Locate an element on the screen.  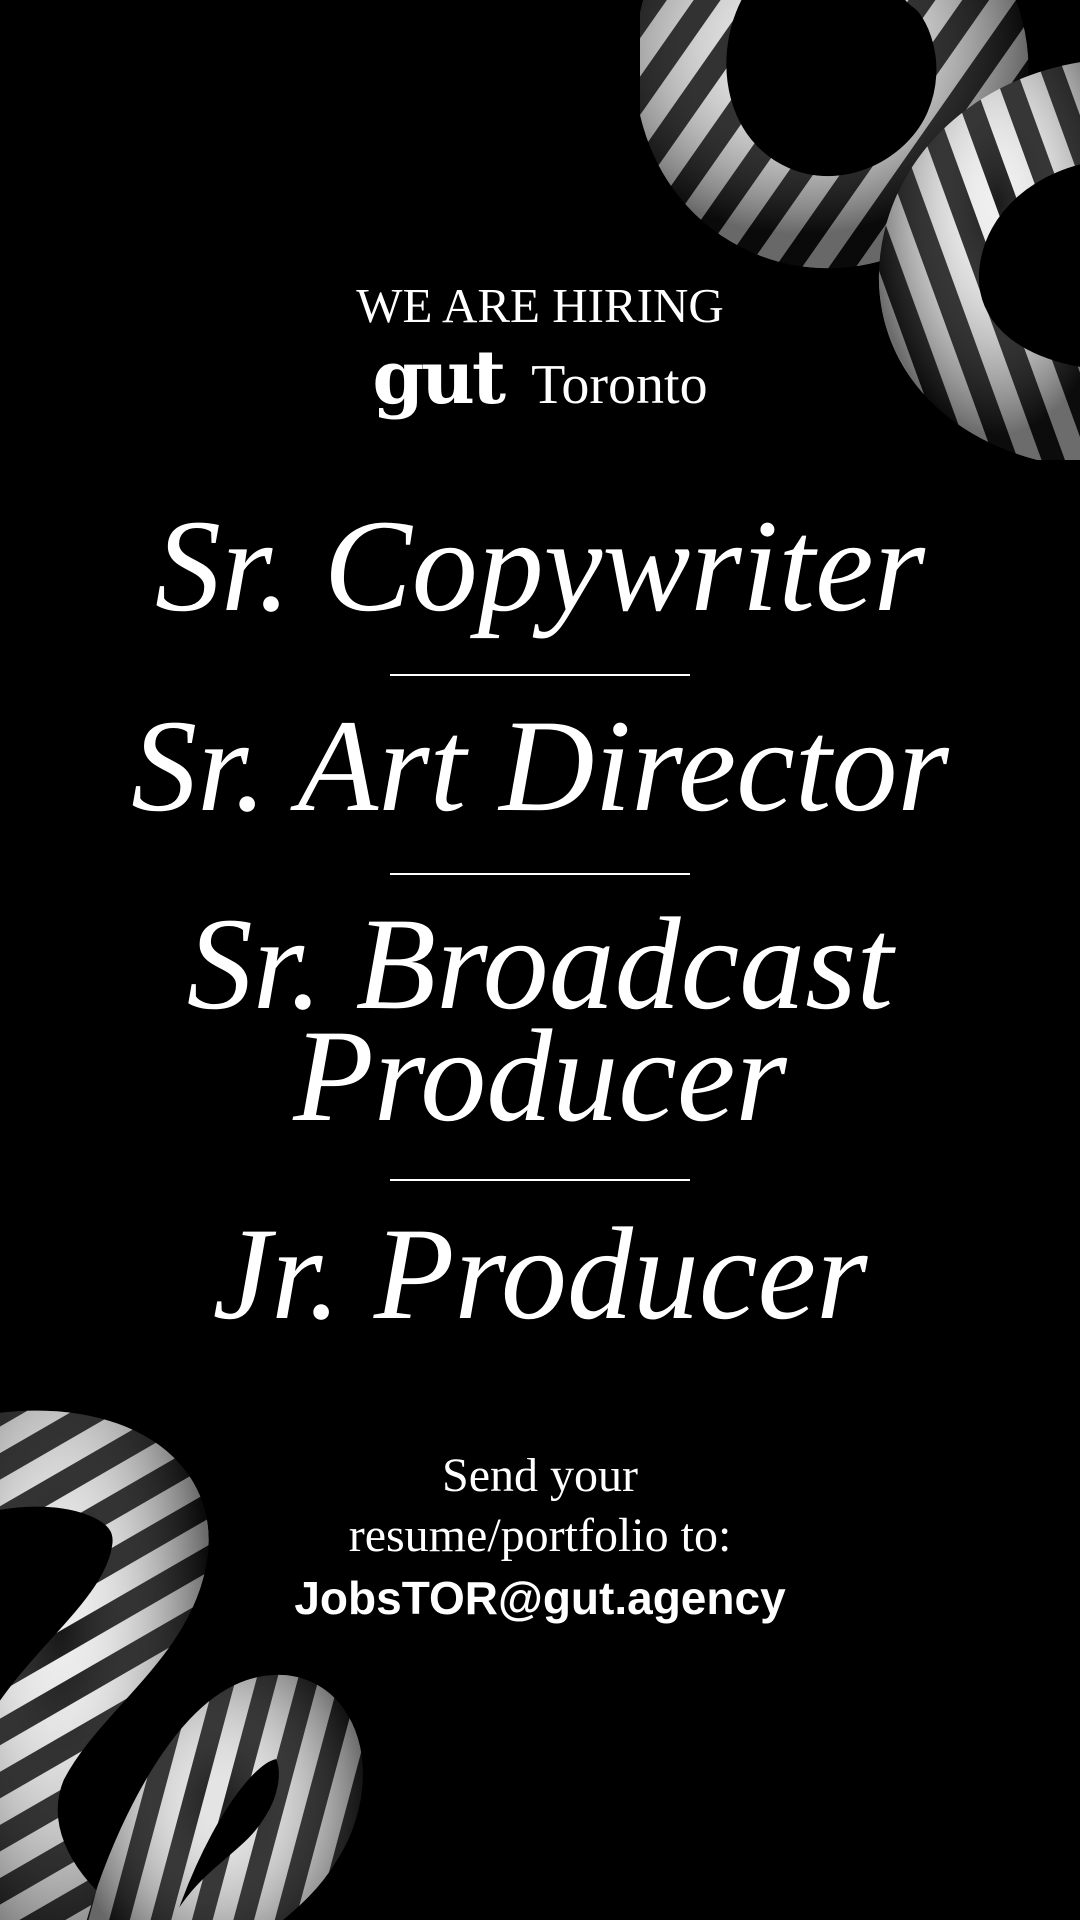
job-title-broadcast-producer: Sr. Broadcast Producer is located at coordinates (540, 1023).